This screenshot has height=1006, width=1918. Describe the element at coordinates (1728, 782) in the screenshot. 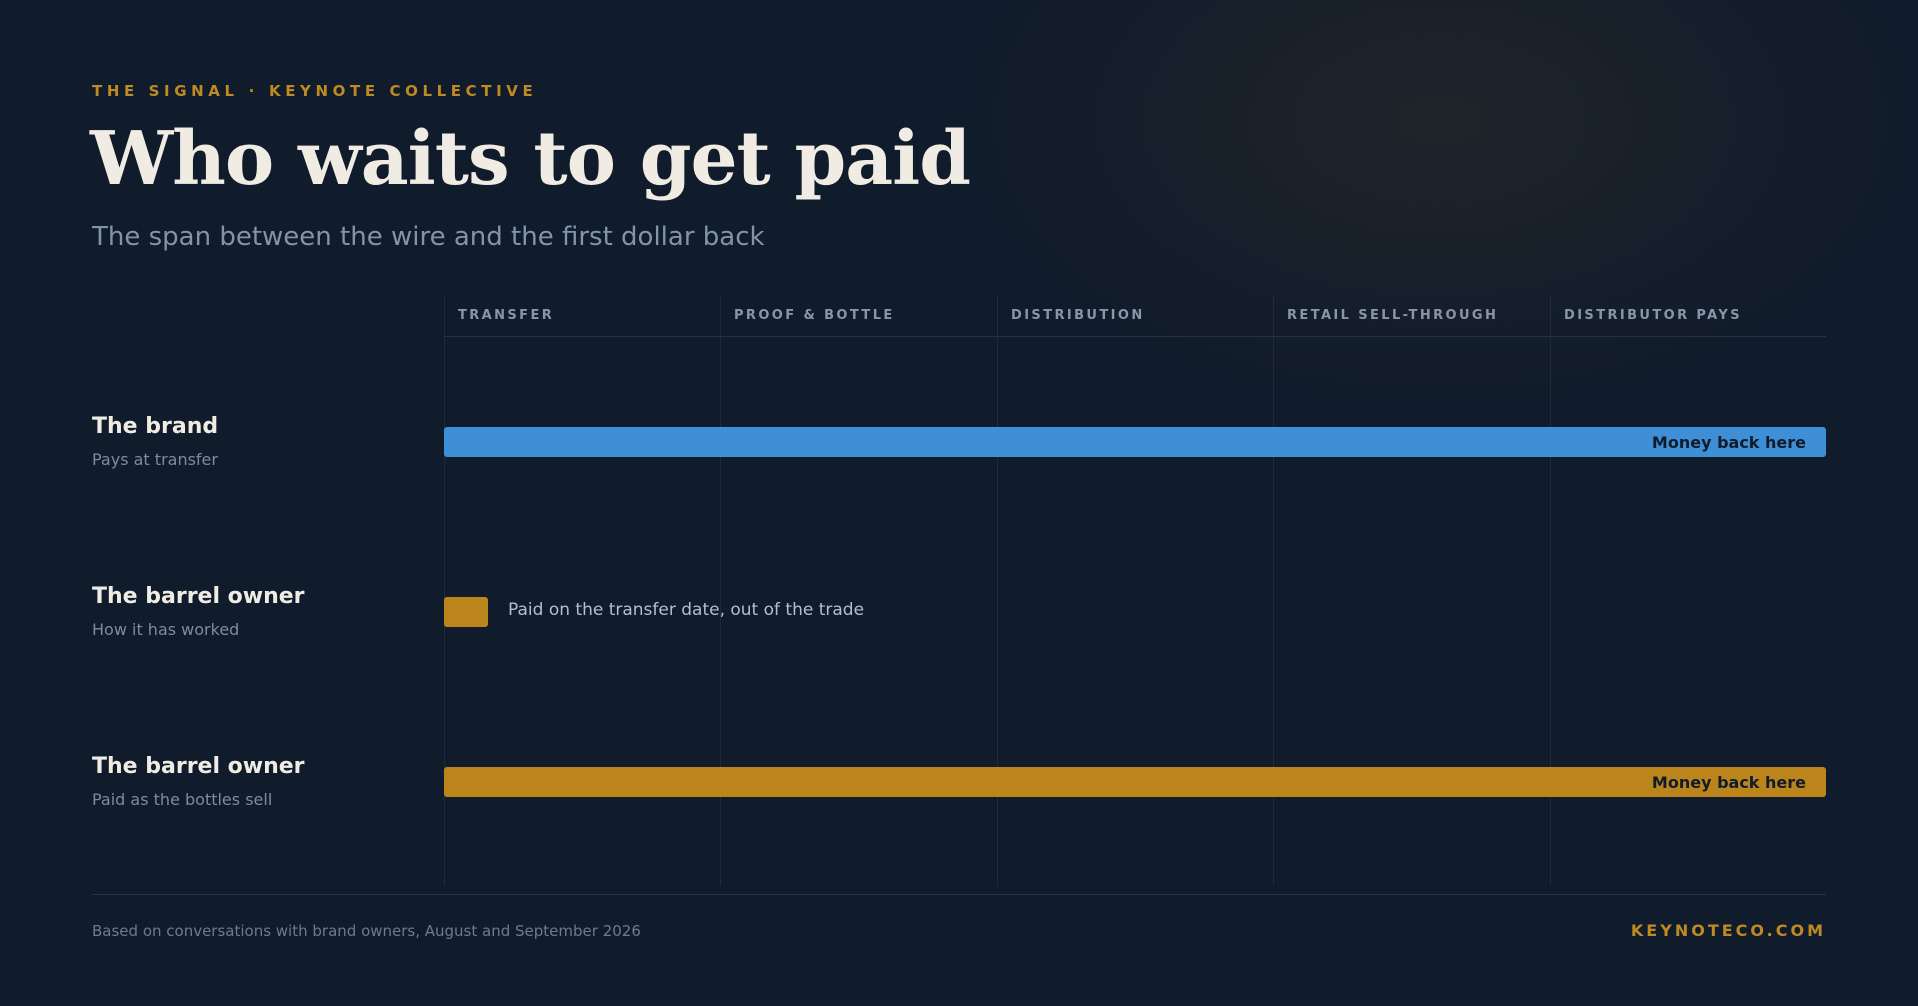

I see `barrel-owner-bar-label: Money back here` at that location.